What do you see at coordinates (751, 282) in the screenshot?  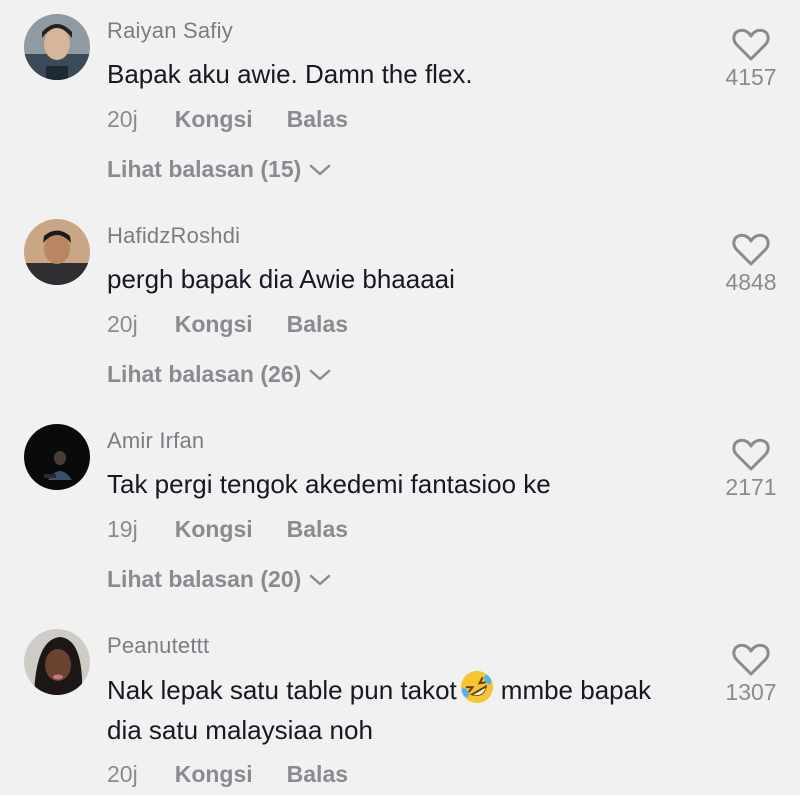 I see `like-count: 4848` at bounding box center [751, 282].